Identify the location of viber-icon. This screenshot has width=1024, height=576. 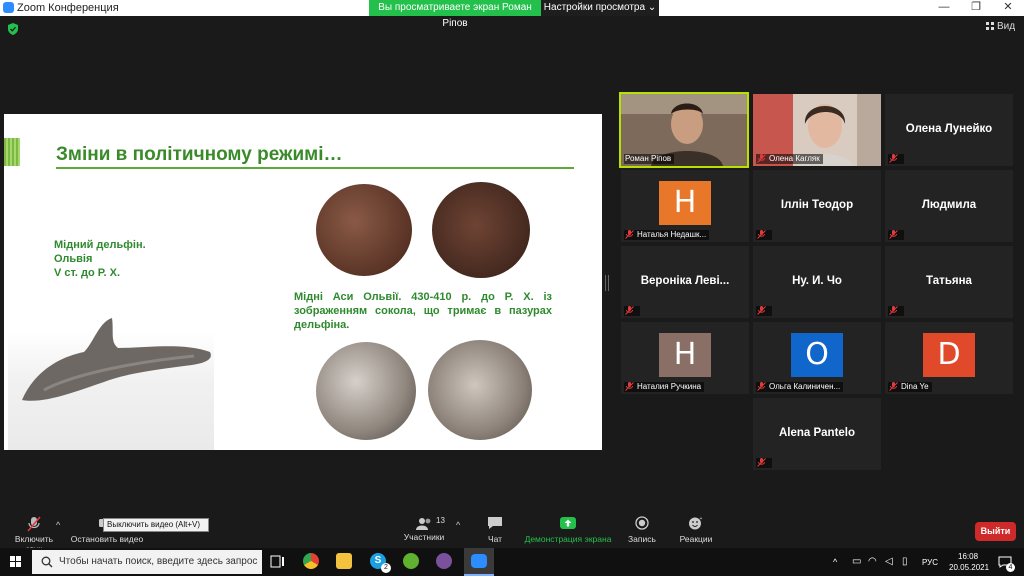
(444, 561).